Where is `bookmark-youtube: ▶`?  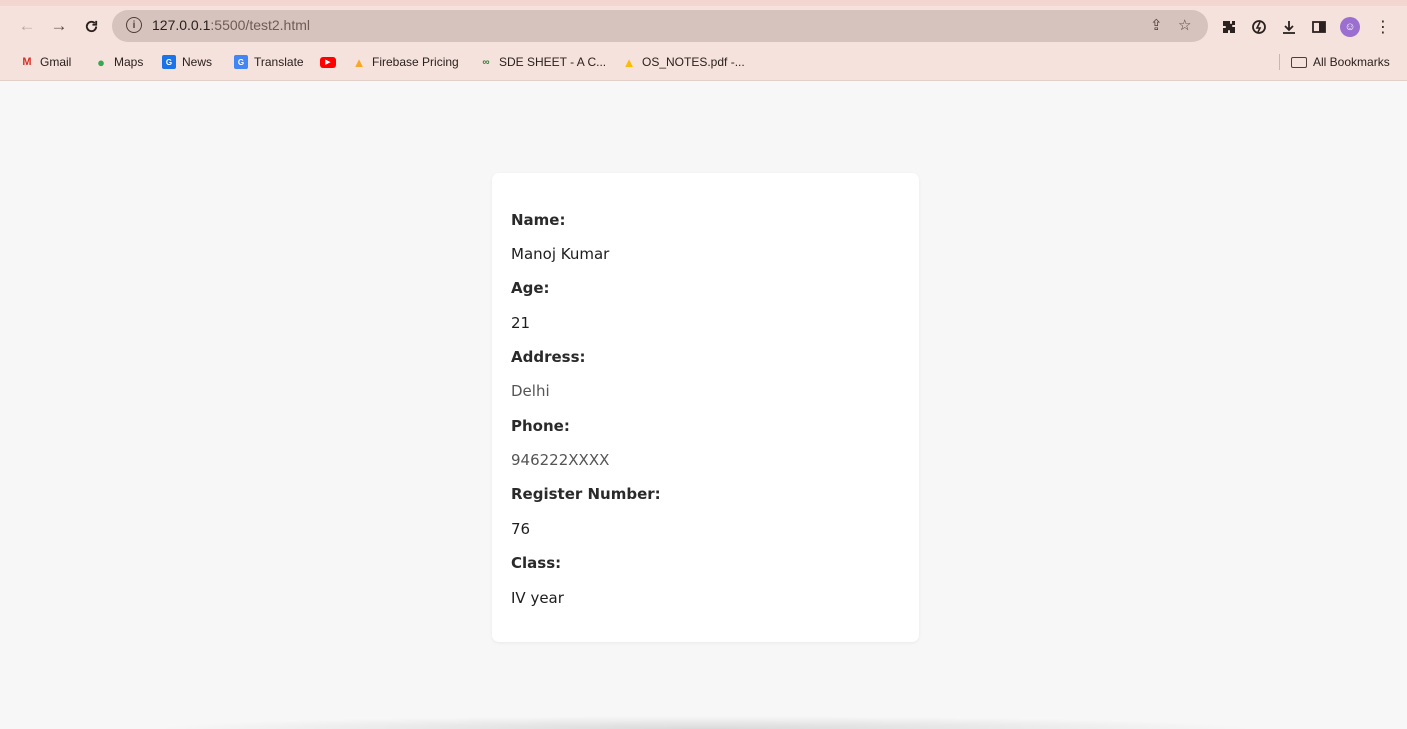 bookmark-youtube: ▶ is located at coordinates (331, 62).